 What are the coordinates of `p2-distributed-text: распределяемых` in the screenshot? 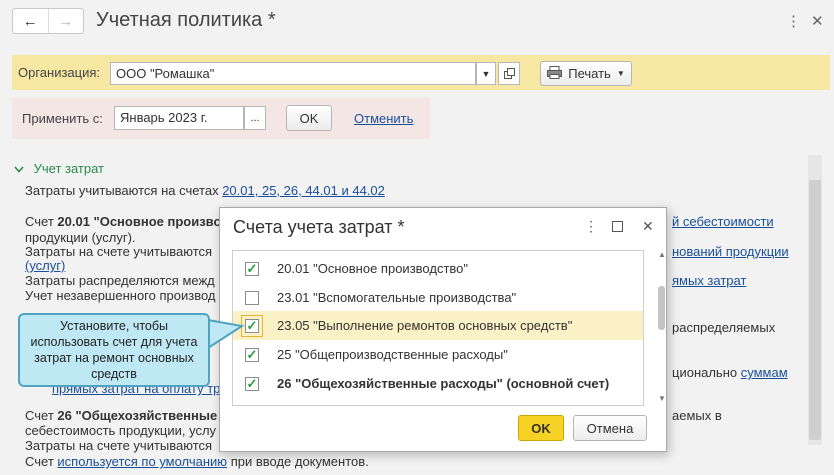 It's located at (724, 327).